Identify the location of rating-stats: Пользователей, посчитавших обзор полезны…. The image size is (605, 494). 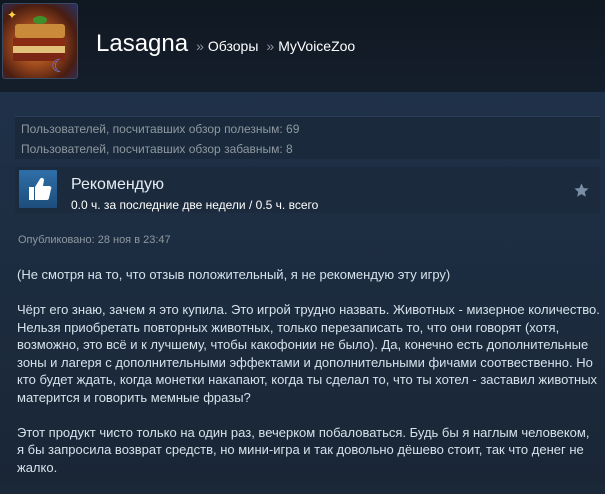
(307, 137).